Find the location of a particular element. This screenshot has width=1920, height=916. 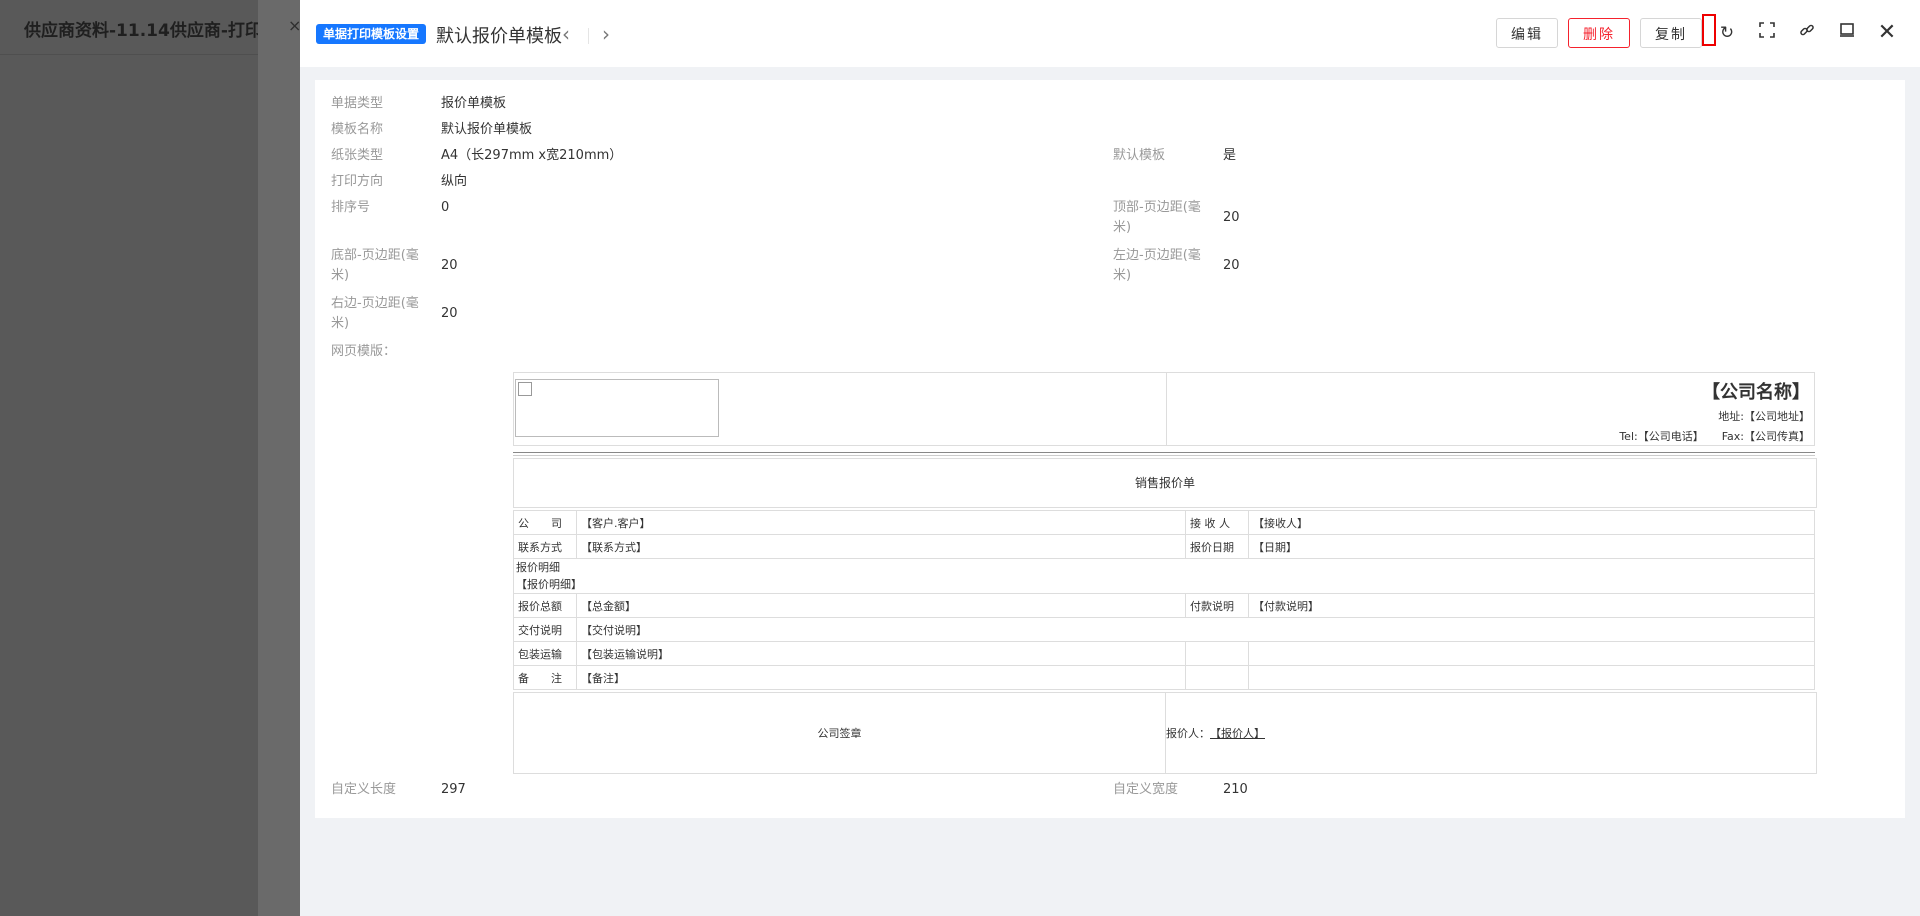

table-row: 联系方式 【联系方式】 报价日期 【日期】 is located at coordinates (1164, 546).